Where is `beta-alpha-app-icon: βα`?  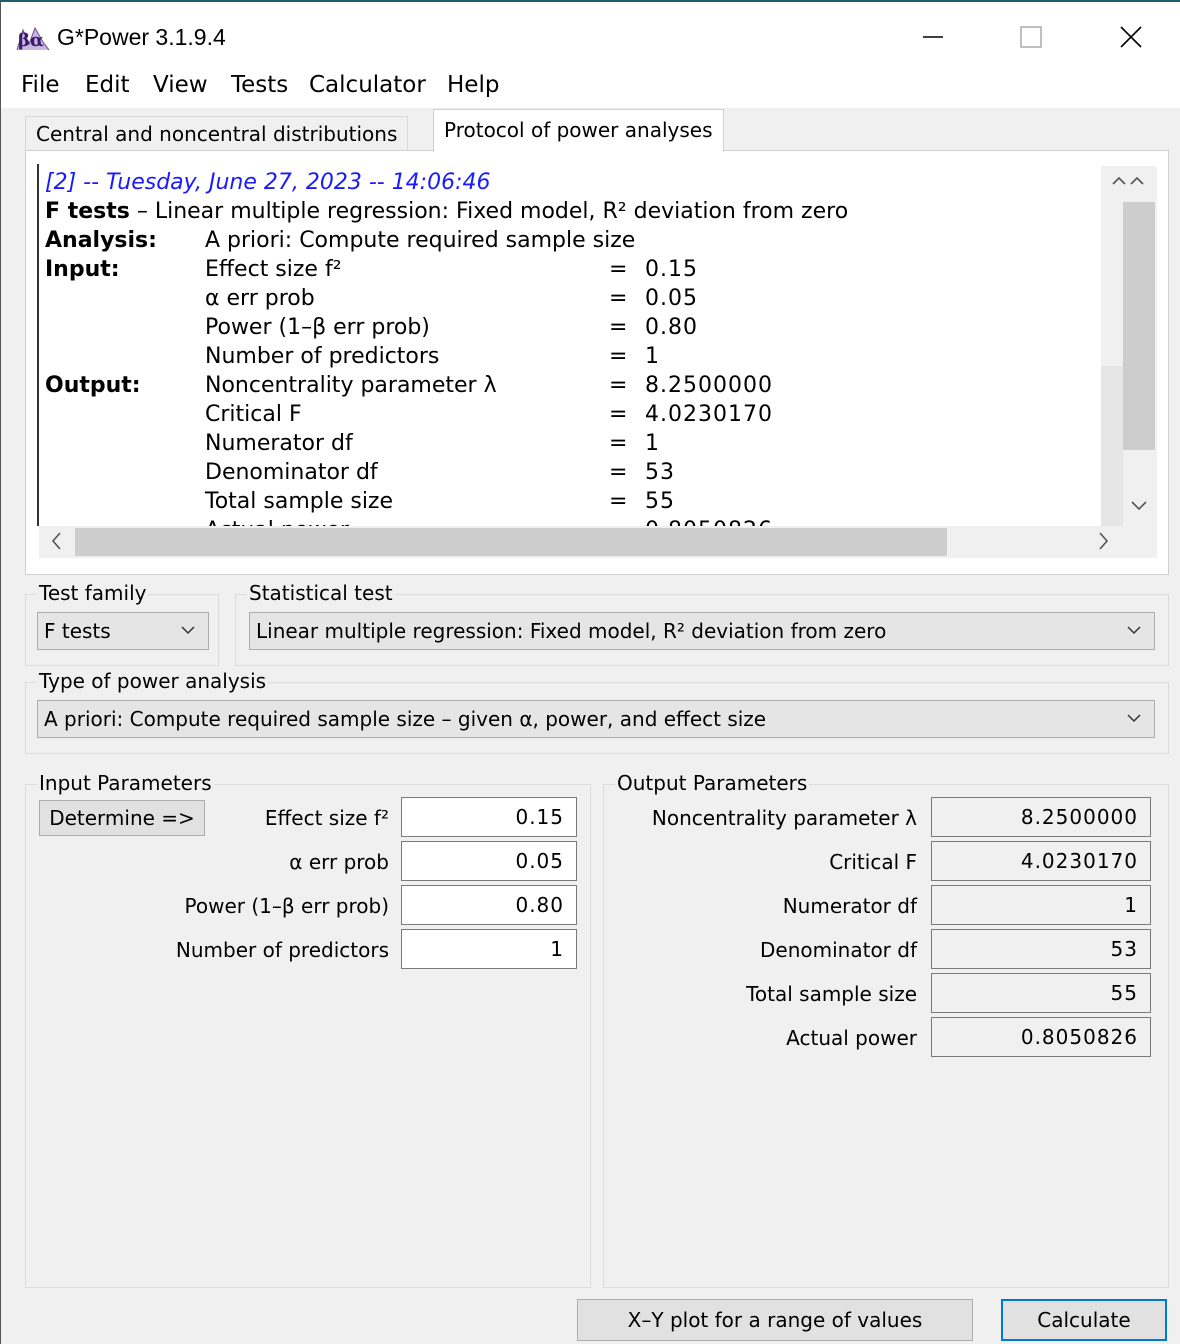
beta-alpha-app-icon: βα is located at coordinates (33, 38).